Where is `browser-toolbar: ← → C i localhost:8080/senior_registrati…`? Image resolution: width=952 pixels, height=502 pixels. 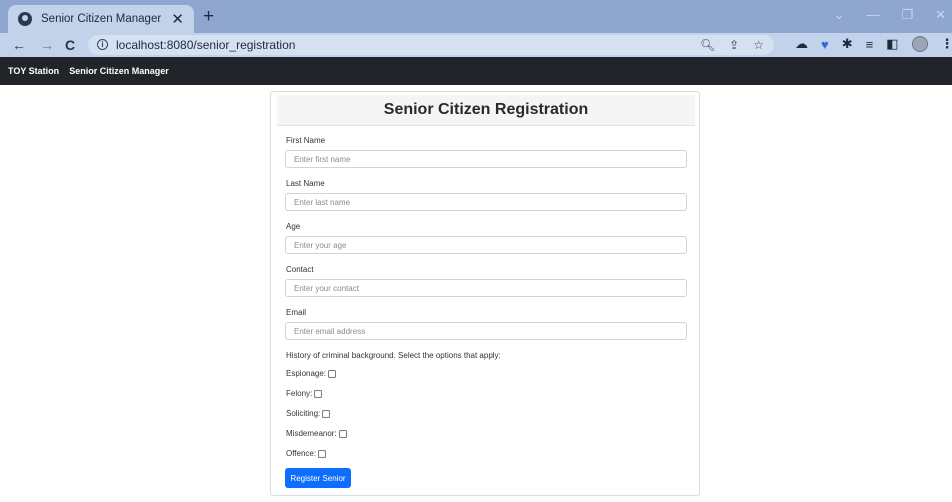
browser-toolbar: ← → C i localhost:8080/senior_registrati… is located at coordinates (476, 45).